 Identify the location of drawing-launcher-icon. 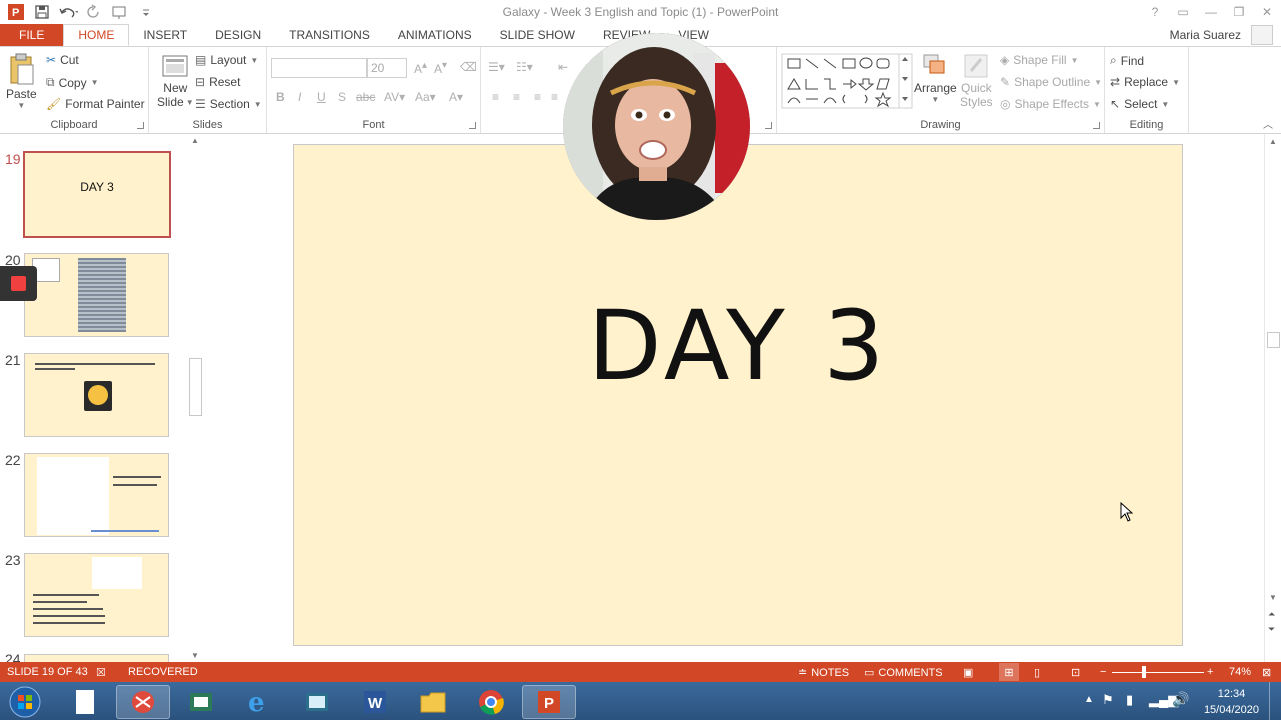
(1096, 125).